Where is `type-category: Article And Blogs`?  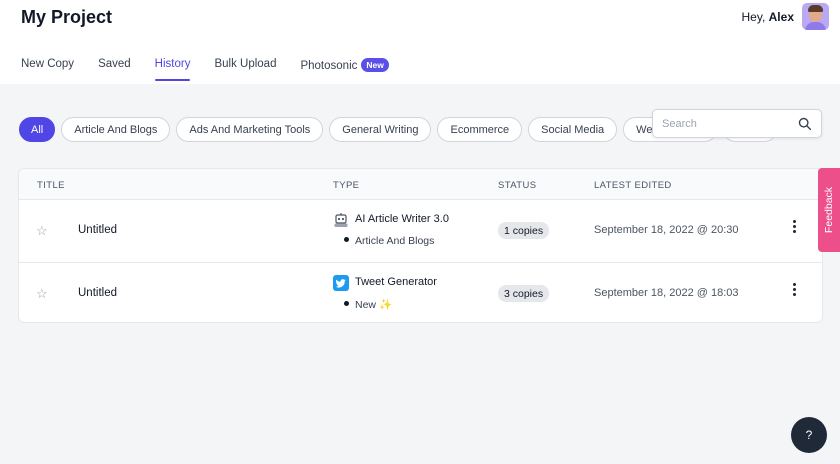 type-category: Article And Blogs is located at coordinates (389, 241).